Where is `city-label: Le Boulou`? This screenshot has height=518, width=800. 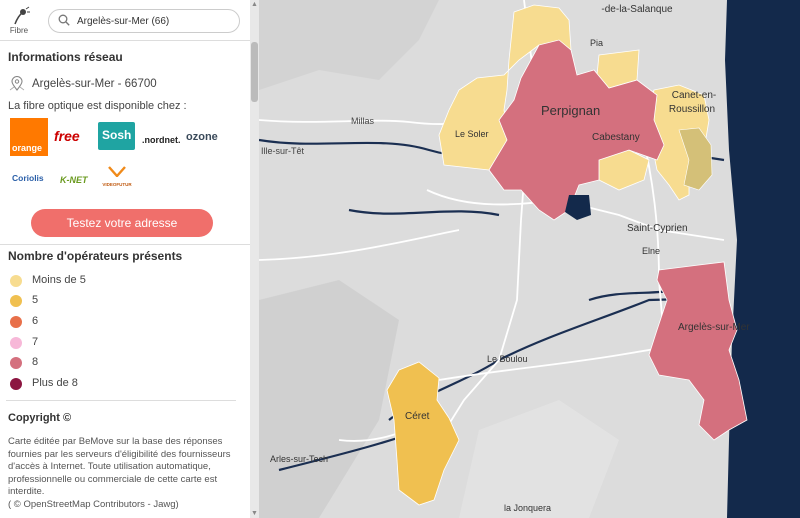
city-label: Le Boulou is located at coordinates (507, 359).